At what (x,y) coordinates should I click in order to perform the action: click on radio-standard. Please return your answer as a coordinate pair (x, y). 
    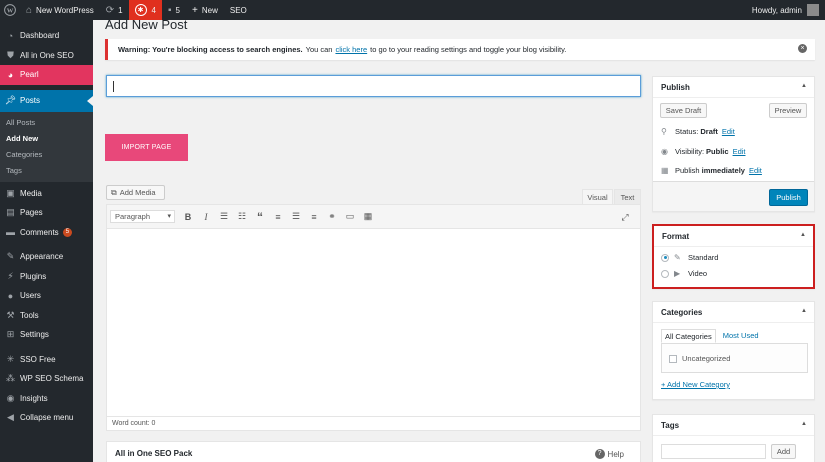
    Looking at the image, I should click on (665, 257).